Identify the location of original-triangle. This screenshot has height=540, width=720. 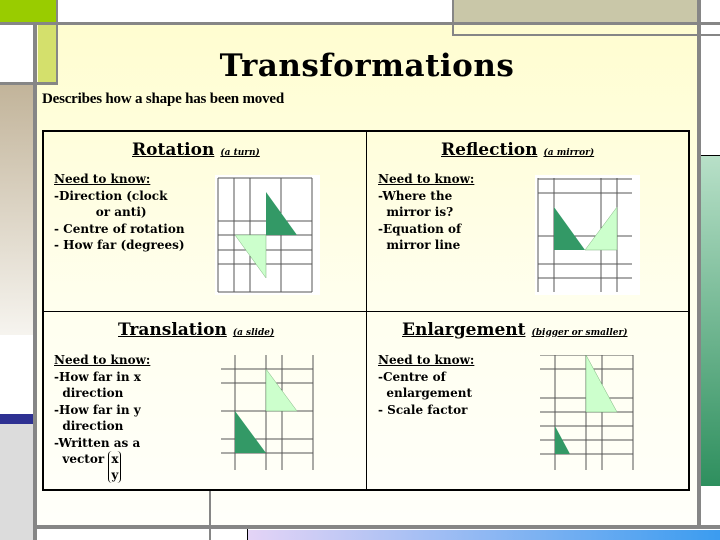
(250, 432).